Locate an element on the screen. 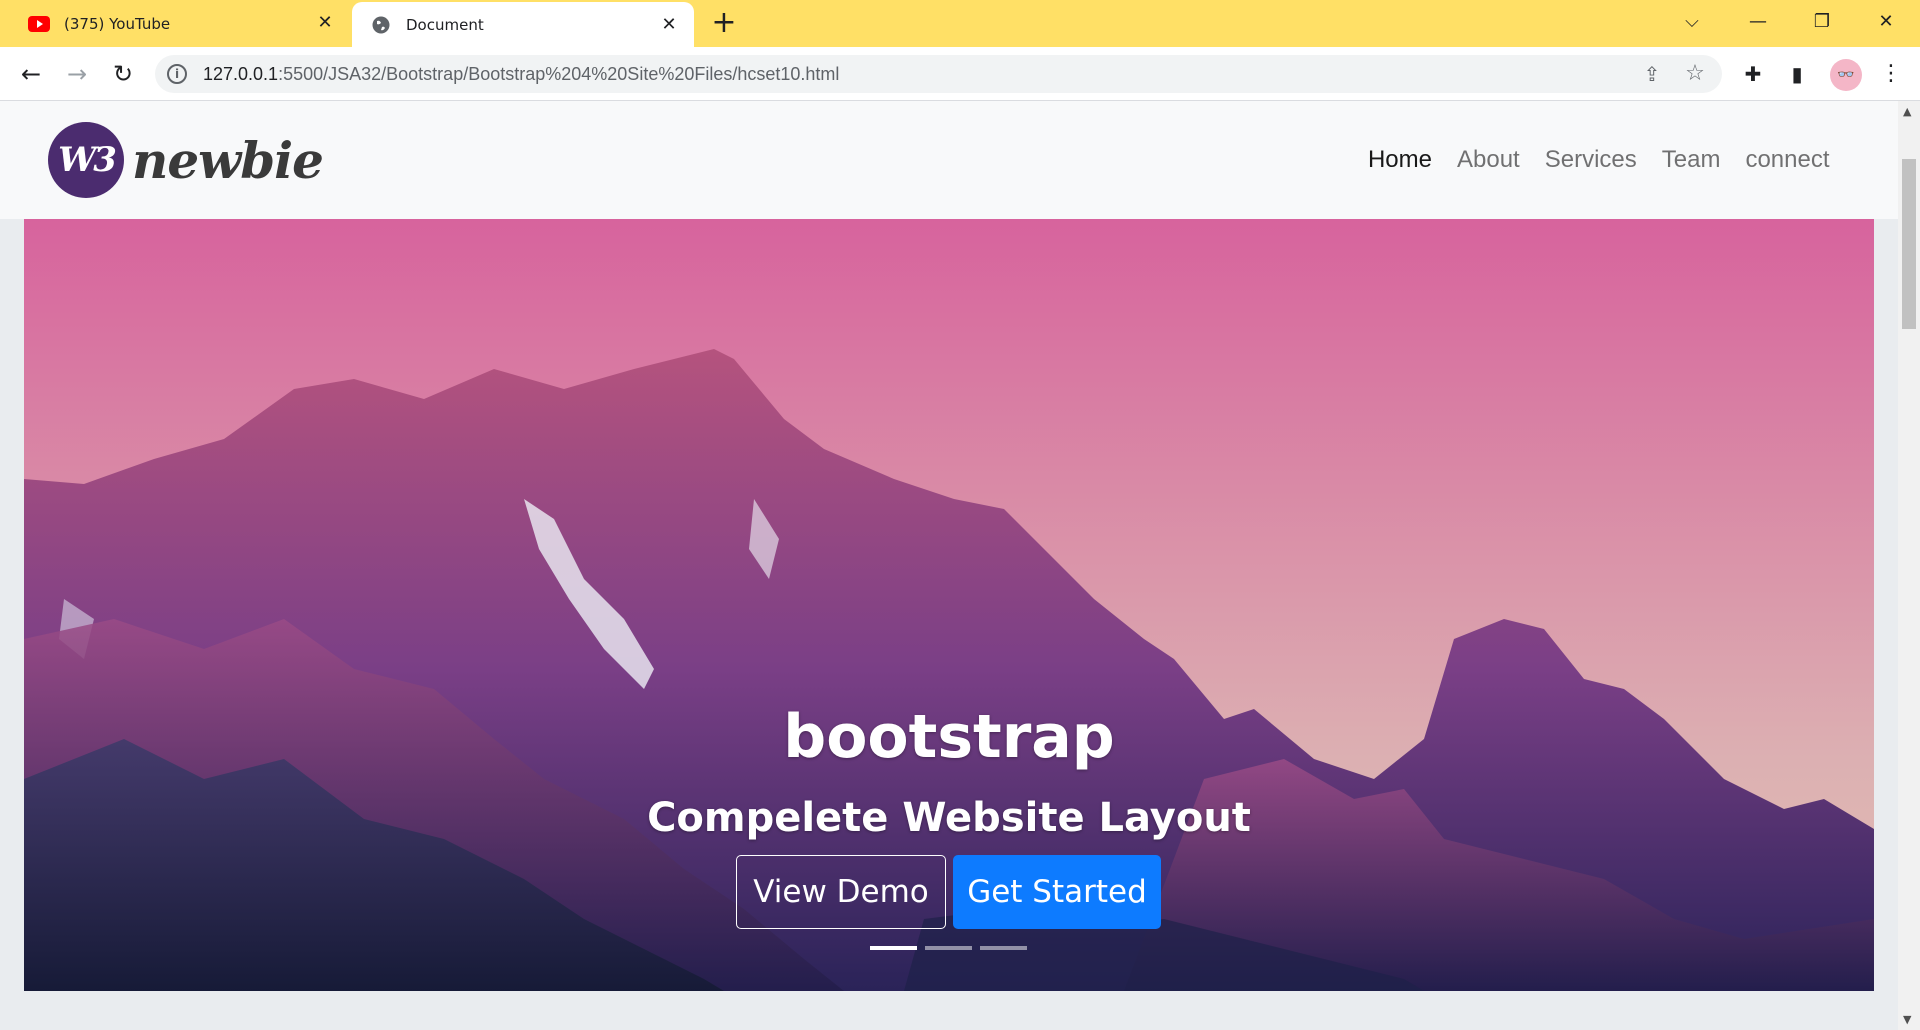 This screenshot has height=1030, width=1920. hero-subtitle: Compelete Website Layout is located at coordinates (949, 818).